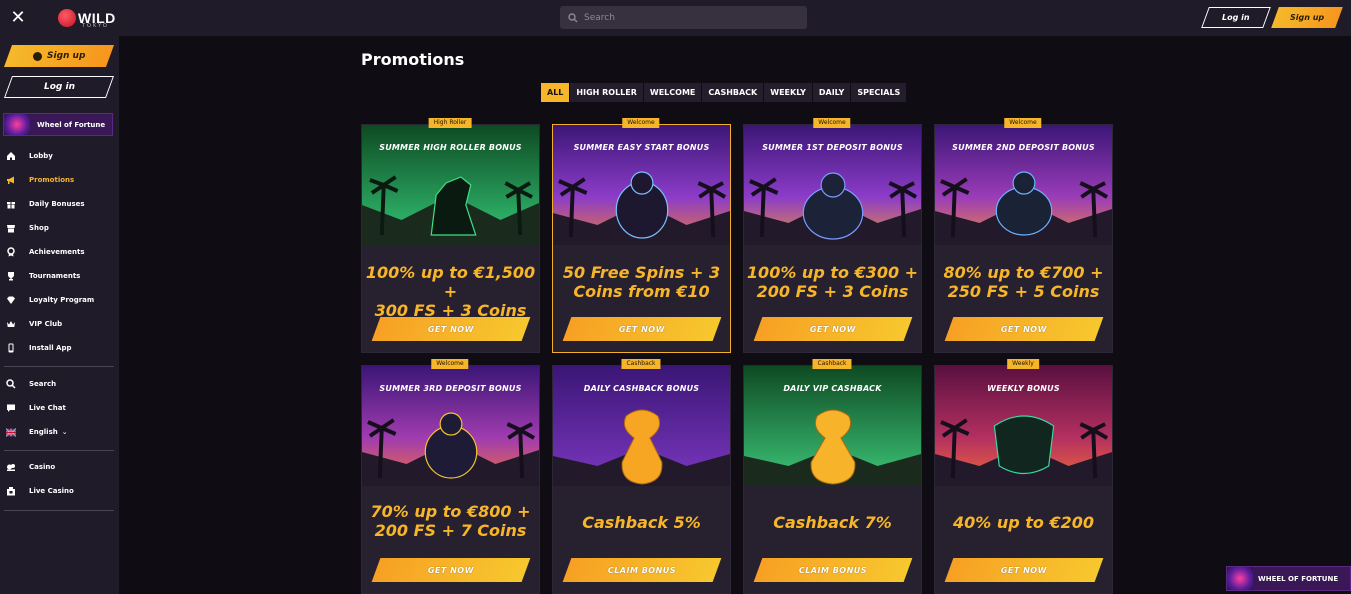 The height and width of the screenshot is (594, 1351). What do you see at coordinates (832, 92) in the screenshot?
I see `filter-tab-daily: DAILY` at bounding box center [832, 92].